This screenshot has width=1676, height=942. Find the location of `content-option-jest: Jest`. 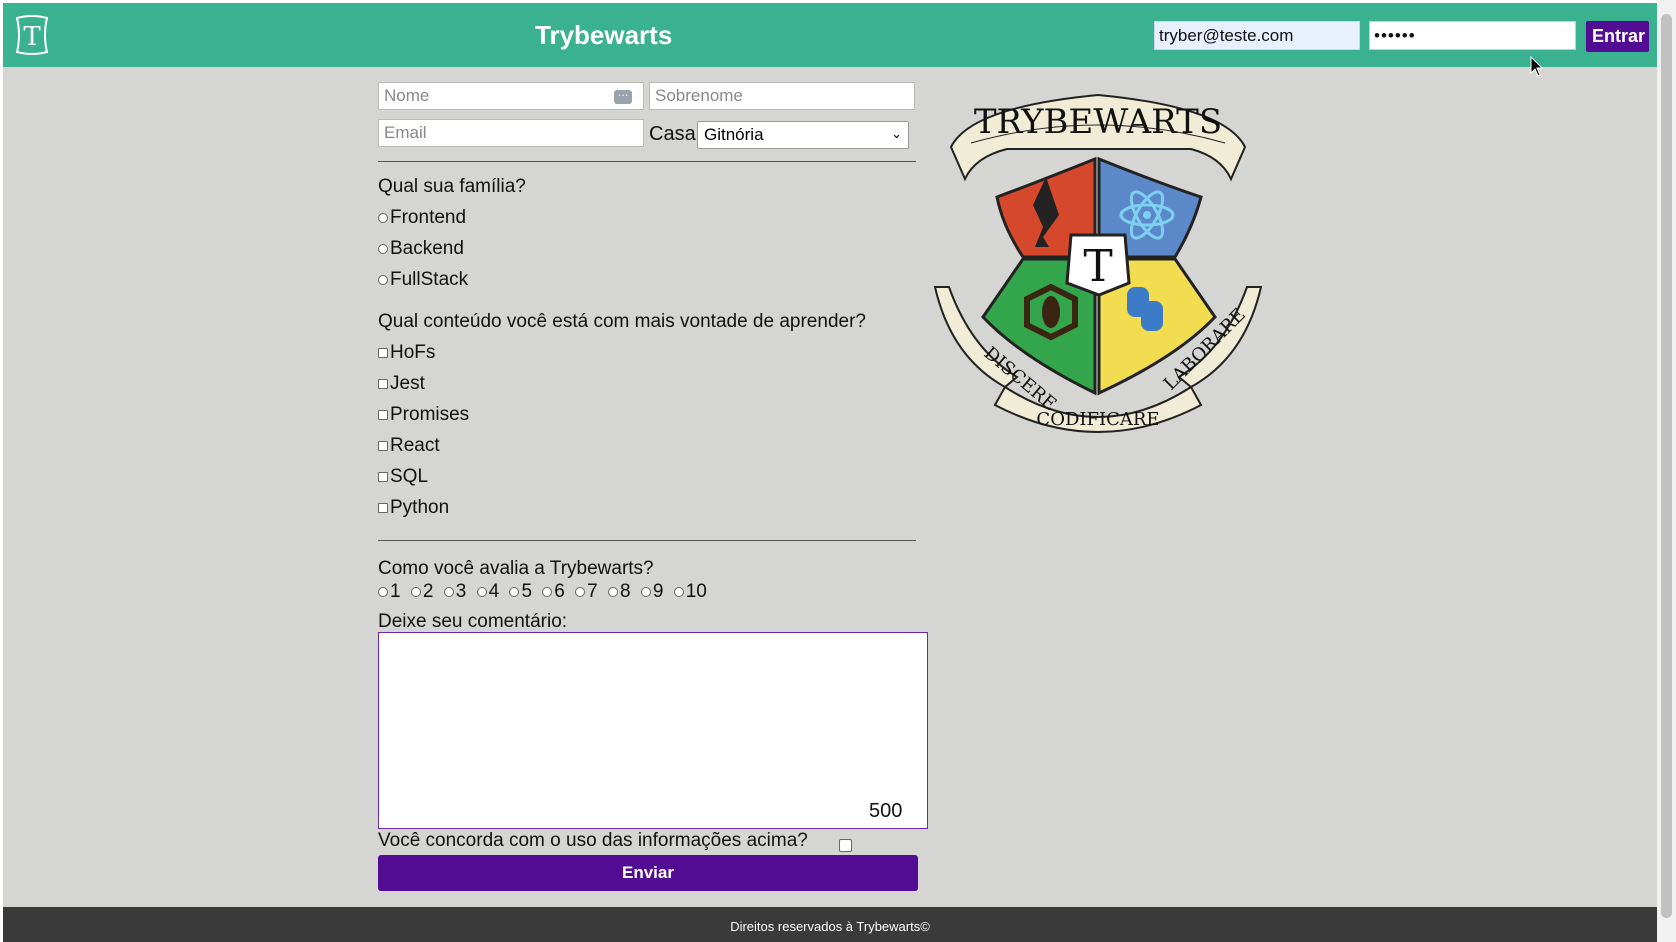

content-option-jest: Jest is located at coordinates (401, 384).